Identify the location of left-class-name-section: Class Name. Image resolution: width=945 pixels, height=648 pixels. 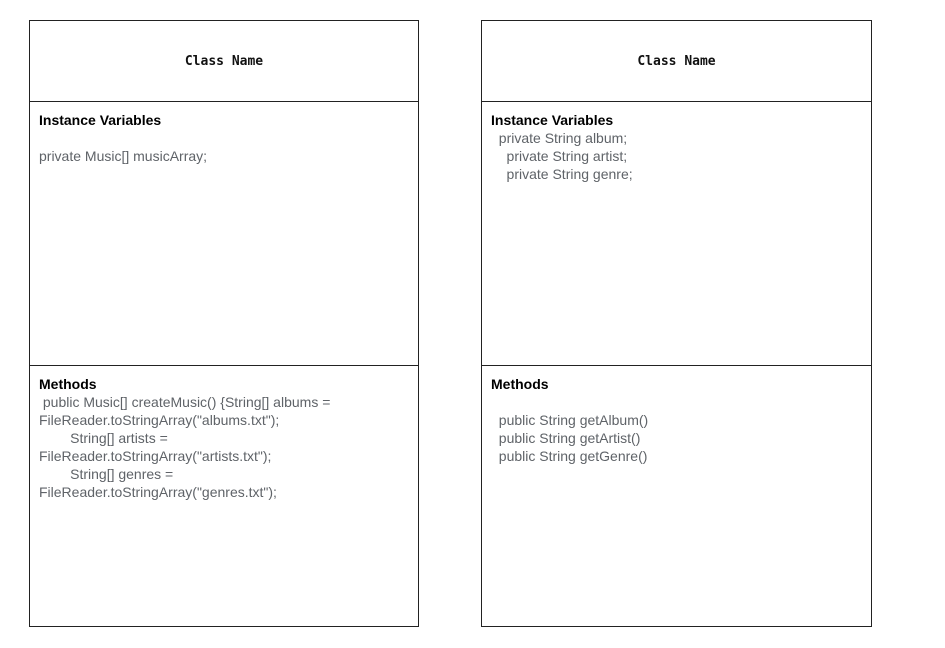
(224, 61).